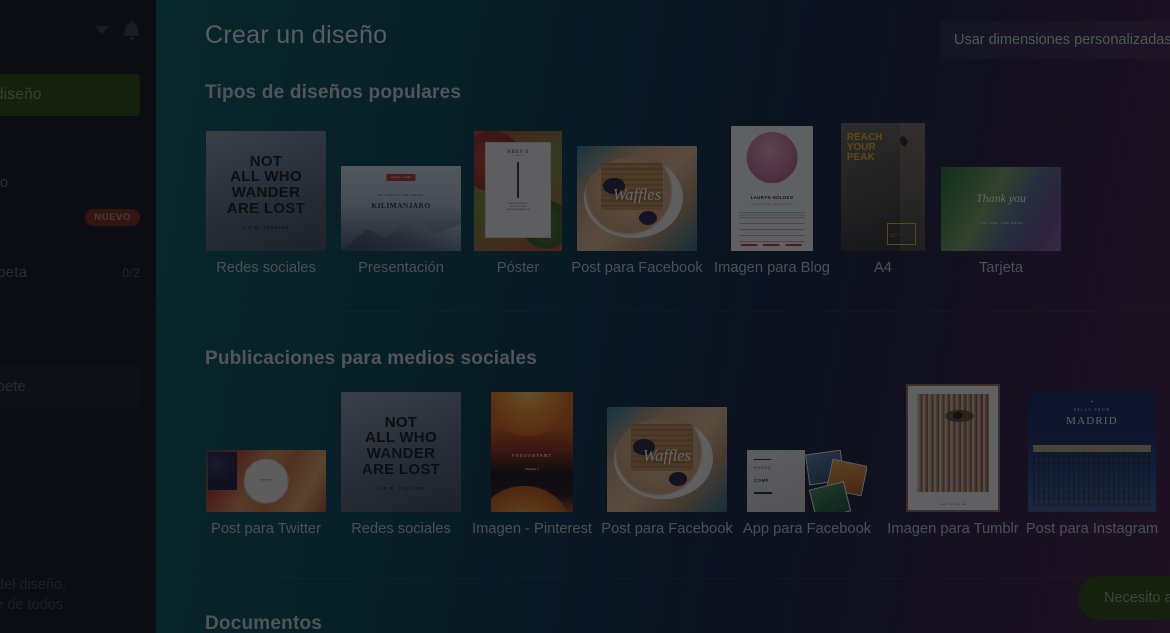 This screenshot has width=1170, height=633. What do you see at coordinates (807, 529) in the screenshot?
I see `design-type-label: App para Facebook` at bounding box center [807, 529].